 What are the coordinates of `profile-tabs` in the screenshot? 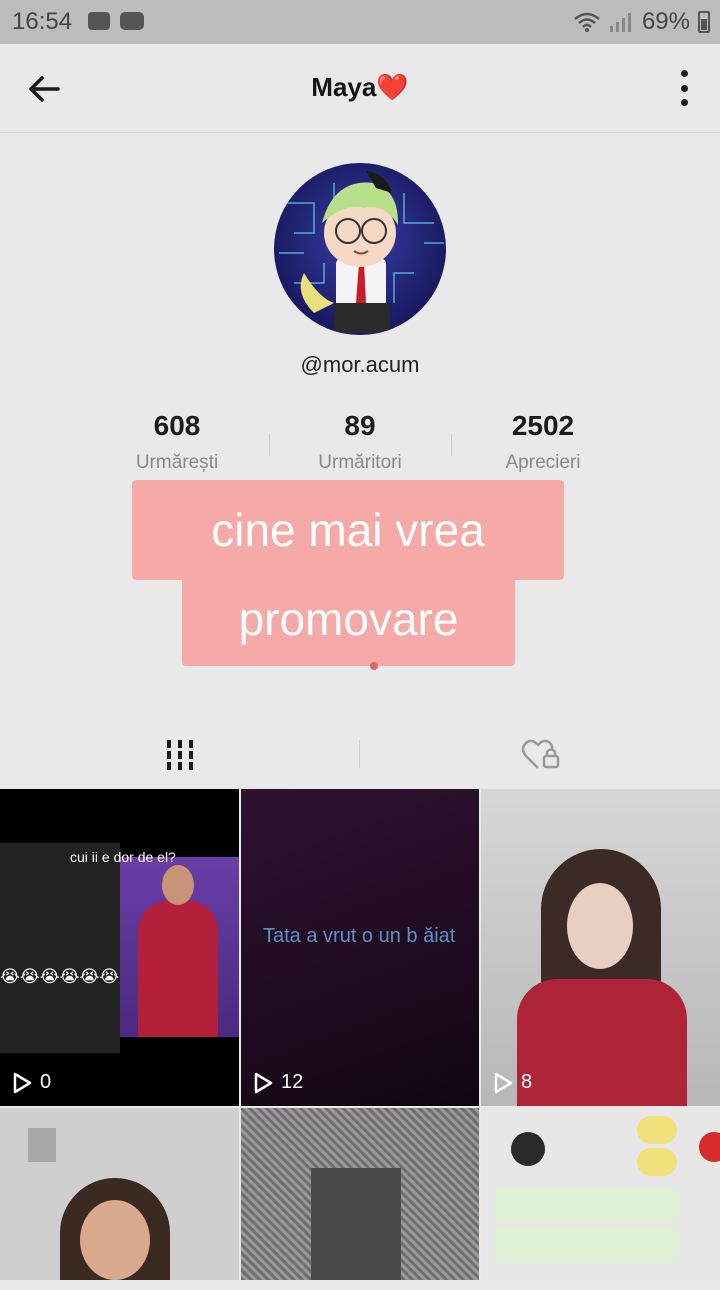 It's located at (360, 754).